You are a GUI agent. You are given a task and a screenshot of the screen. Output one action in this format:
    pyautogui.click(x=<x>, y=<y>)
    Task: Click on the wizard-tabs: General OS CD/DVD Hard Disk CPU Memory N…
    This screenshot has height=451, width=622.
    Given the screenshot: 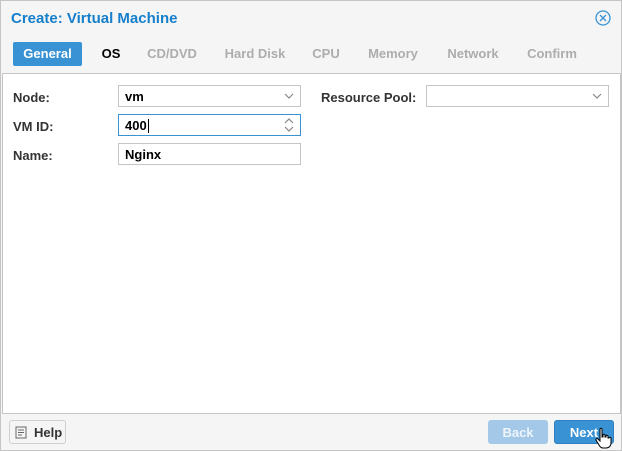 What is the action you would take?
    pyautogui.click(x=311, y=54)
    